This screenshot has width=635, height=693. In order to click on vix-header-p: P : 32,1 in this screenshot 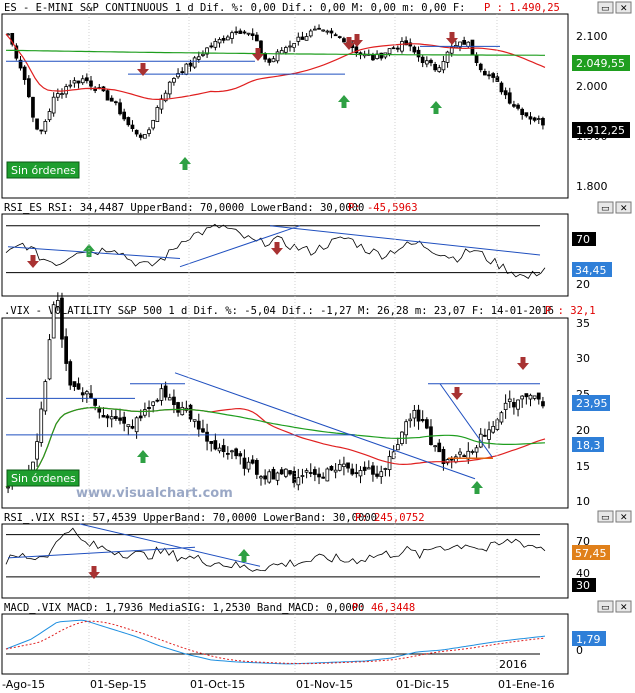, I will do `click(570, 311)`.